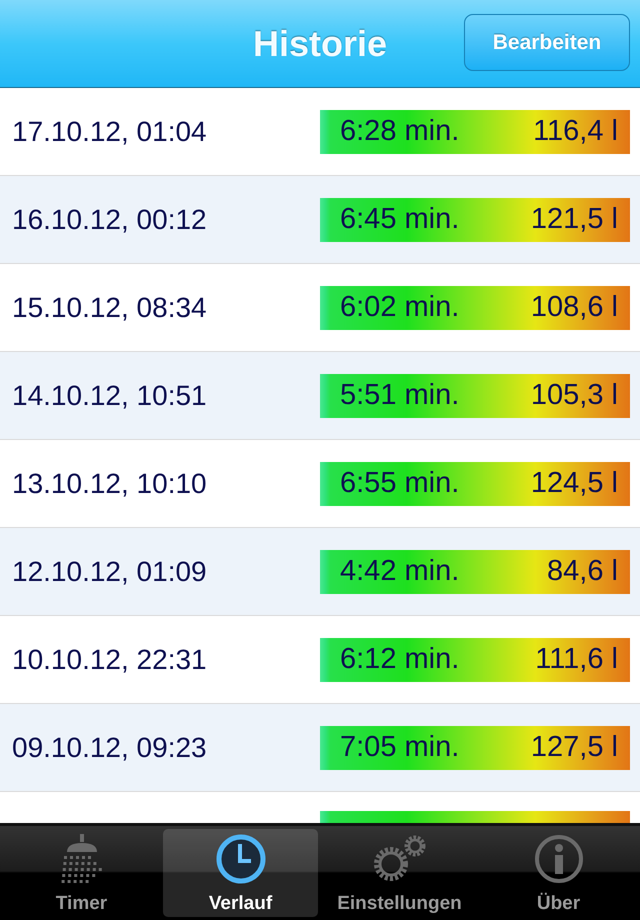  What do you see at coordinates (110, 132) in the screenshot?
I see `date-time: 17.10.12, 01:04` at bounding box center [110, 132].